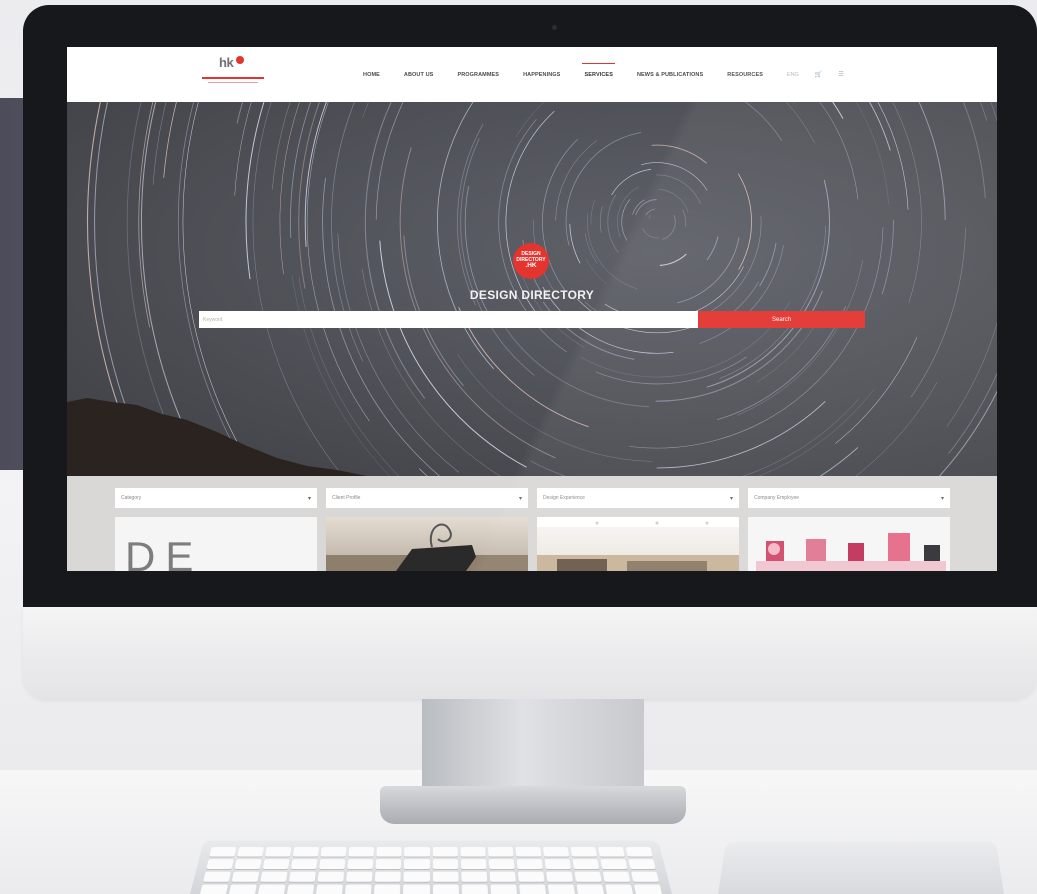 The image size is (1037, 894). I want to click on keyboard, so click(431, 867).